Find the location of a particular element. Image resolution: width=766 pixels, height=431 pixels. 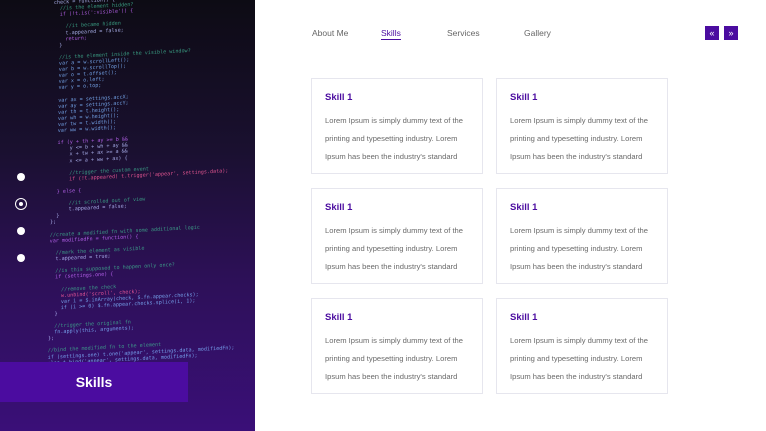

nav-item-services: Services is located at coordinates (463, 33).